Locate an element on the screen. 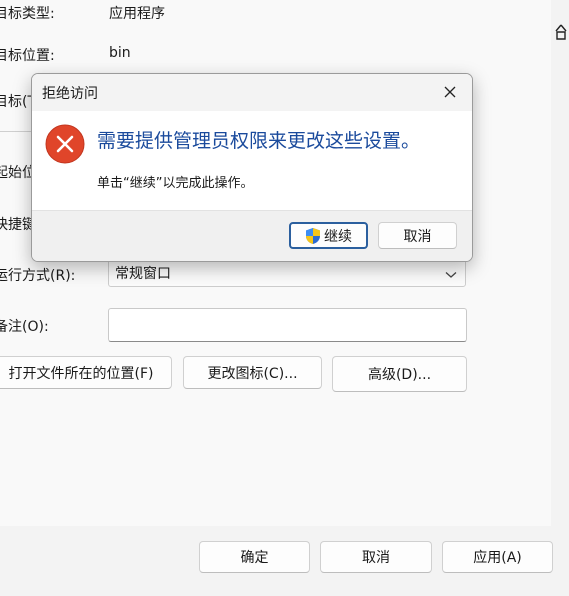 Image resolution: width=569 pixels, height=596 pixels. continue-label: 继续 is located at coordinates (338, 236).